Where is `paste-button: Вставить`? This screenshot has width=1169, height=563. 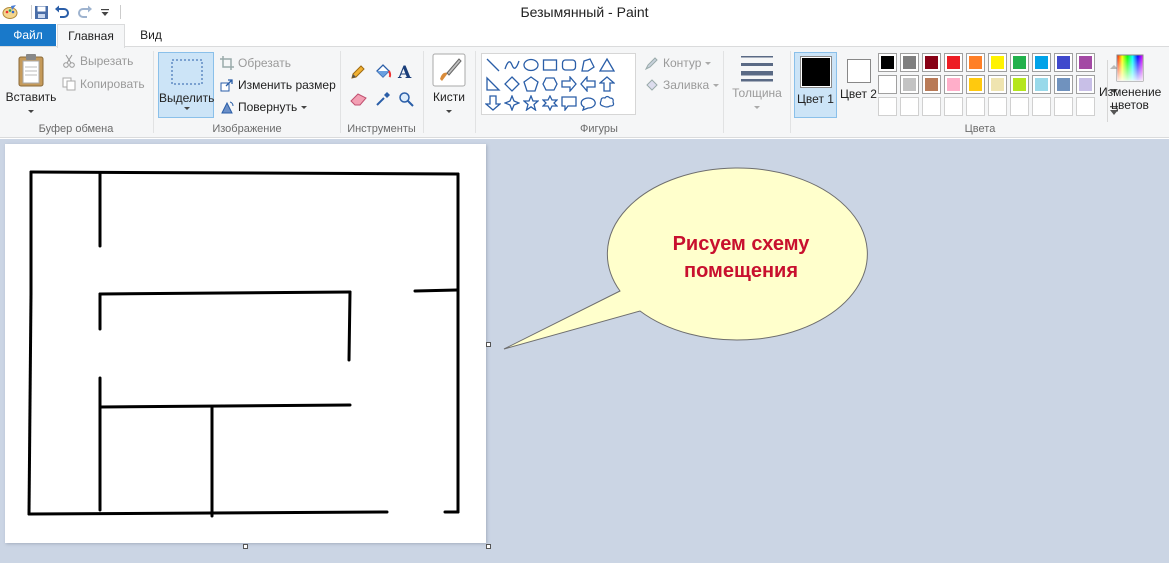
paste-button: Вставить is located at coordinates (31, 85).